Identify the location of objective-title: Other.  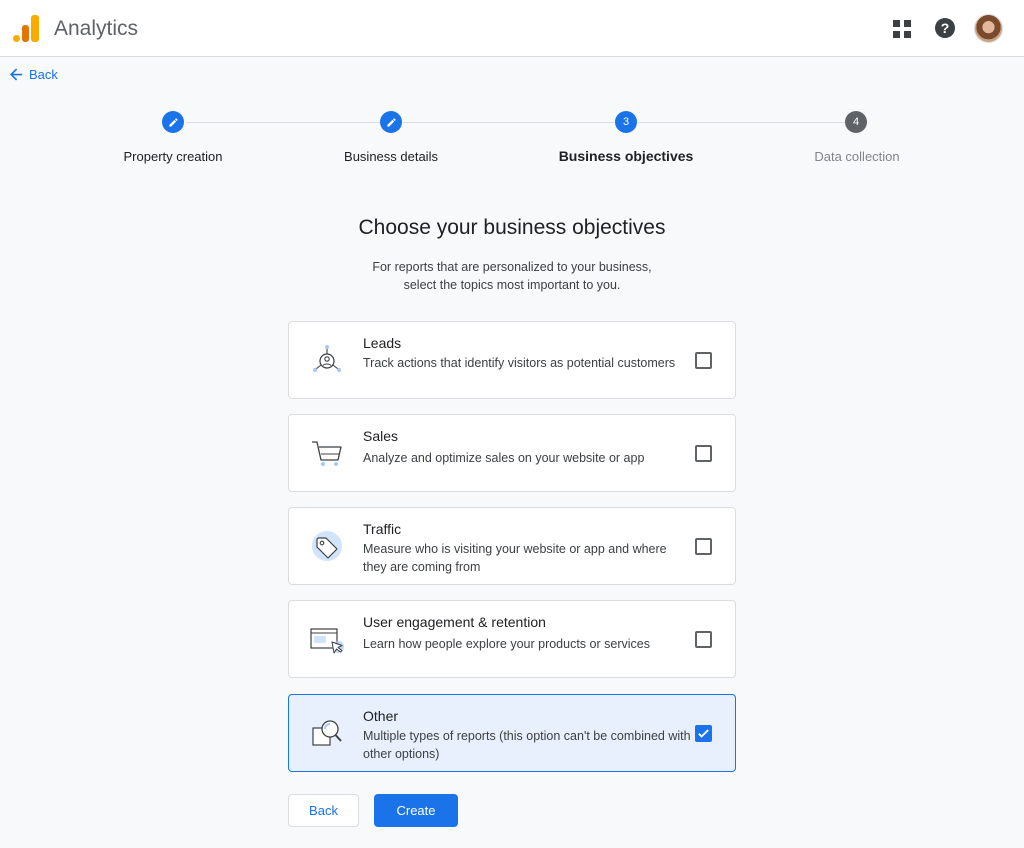
(381, 716).